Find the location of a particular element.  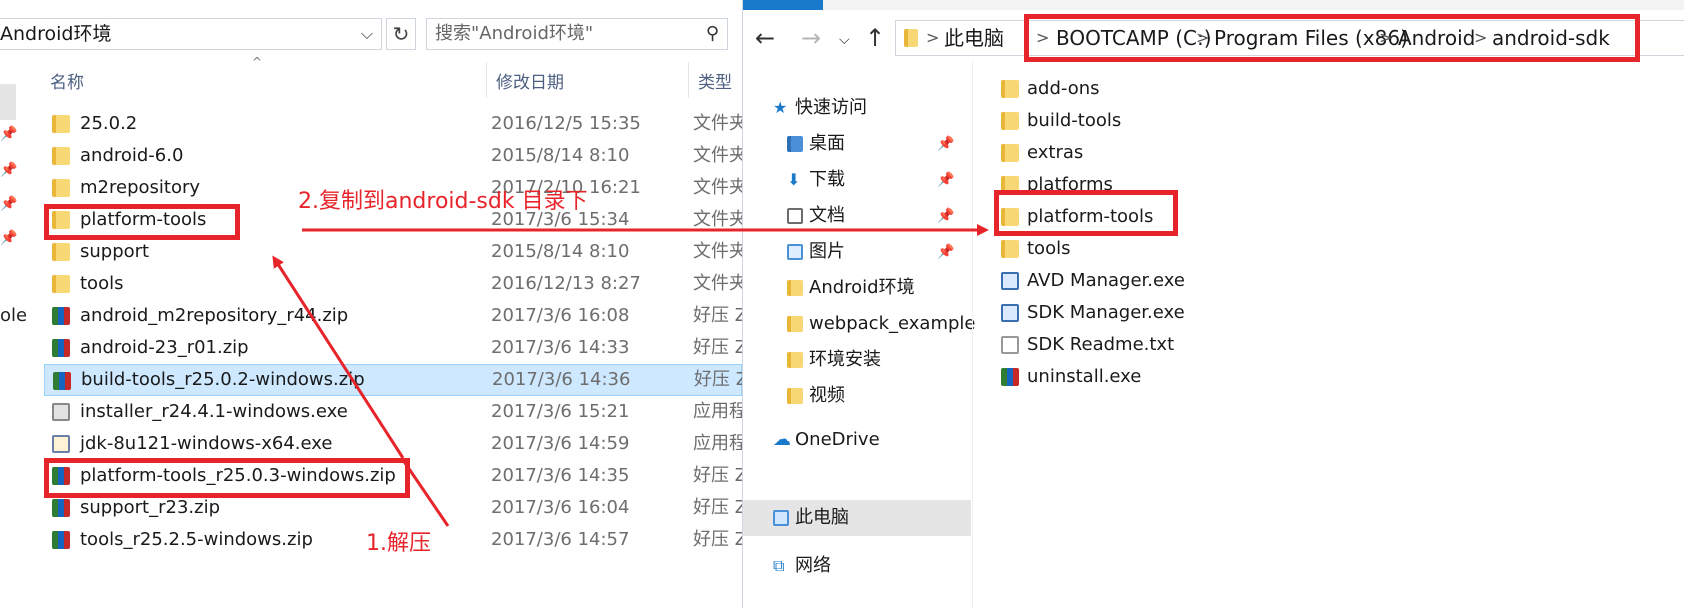

computer-icon is located at coordinates (781, 518).